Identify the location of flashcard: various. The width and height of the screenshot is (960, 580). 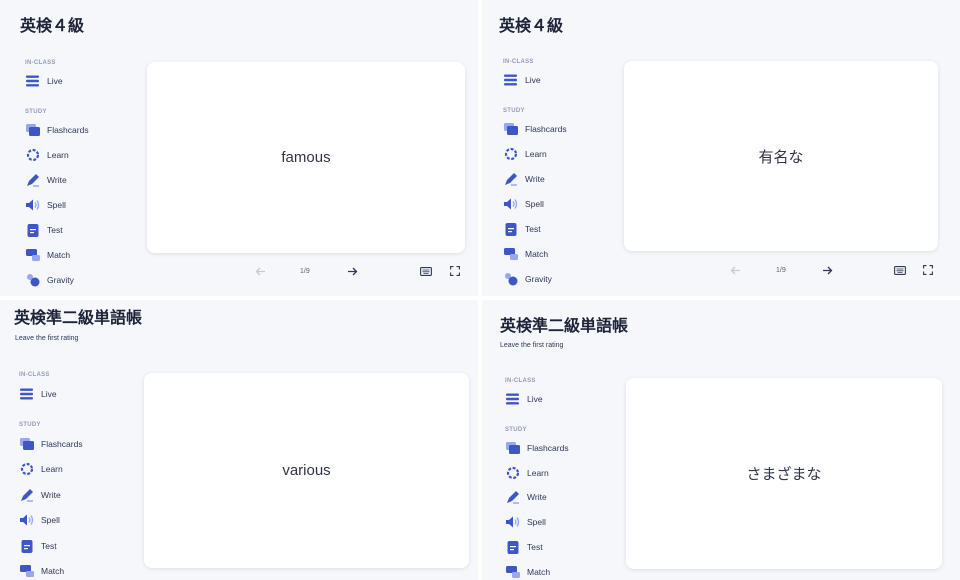
(306, 470).